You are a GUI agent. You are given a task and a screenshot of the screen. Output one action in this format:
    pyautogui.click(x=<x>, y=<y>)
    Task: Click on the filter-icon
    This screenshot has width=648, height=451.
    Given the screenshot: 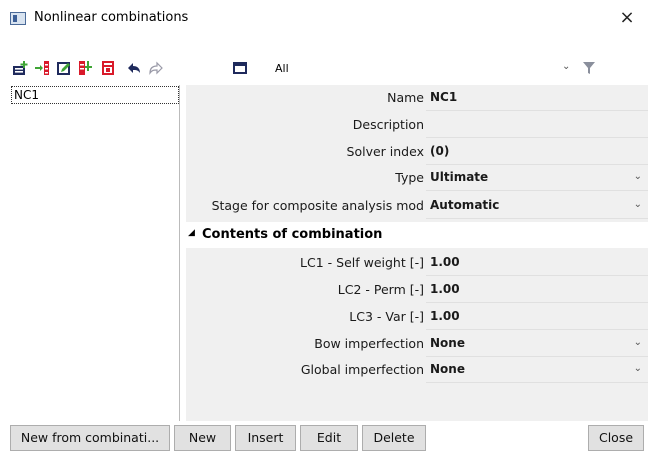 What is the action you would take?
    pyautogui.click(x=589, y=68)
    